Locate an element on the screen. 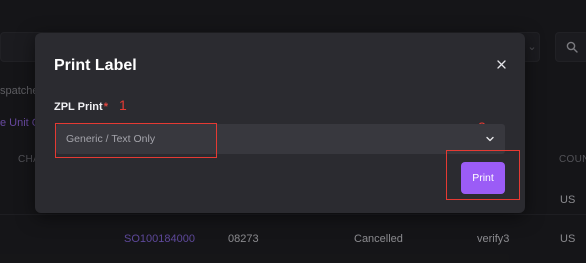 Image resolution: width=586 pixels, height=263 pixels. zpl-print-label-text: ZPL Print is located at coordinates (78, 107).